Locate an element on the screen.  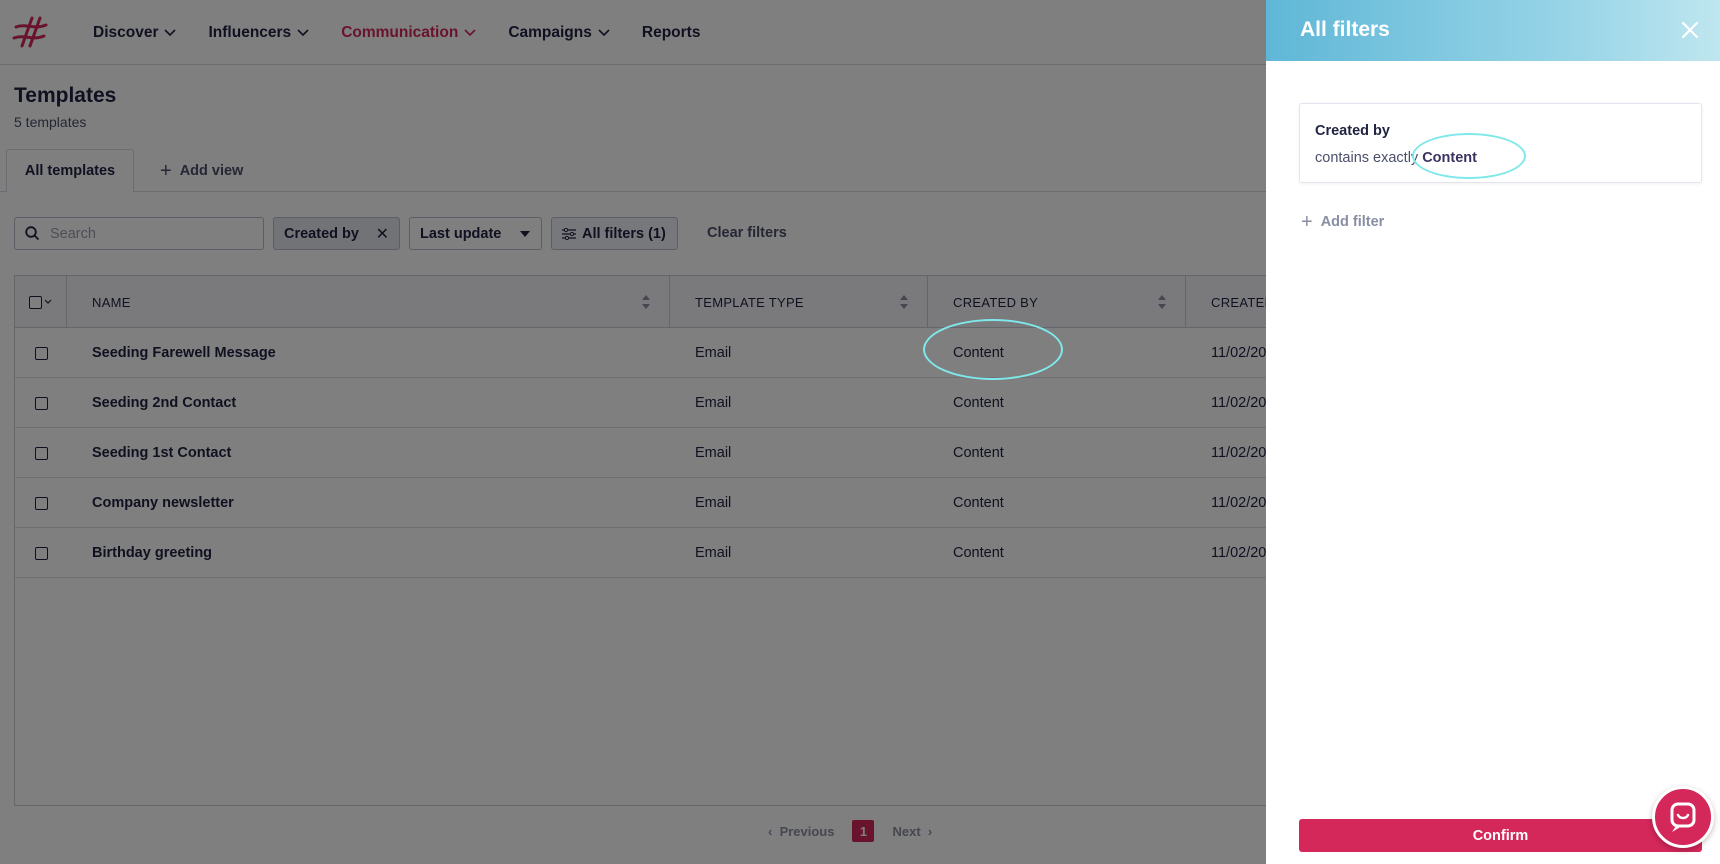
chat-bubble-icon is located at coordinates (1683, 817).